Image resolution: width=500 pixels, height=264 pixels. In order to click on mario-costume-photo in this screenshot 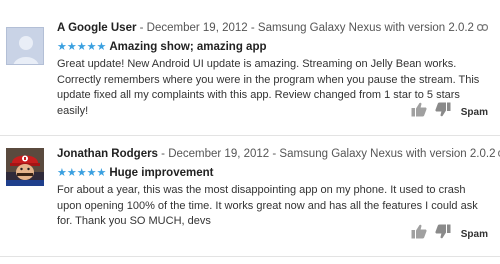, I will do `click(25, 167)`.